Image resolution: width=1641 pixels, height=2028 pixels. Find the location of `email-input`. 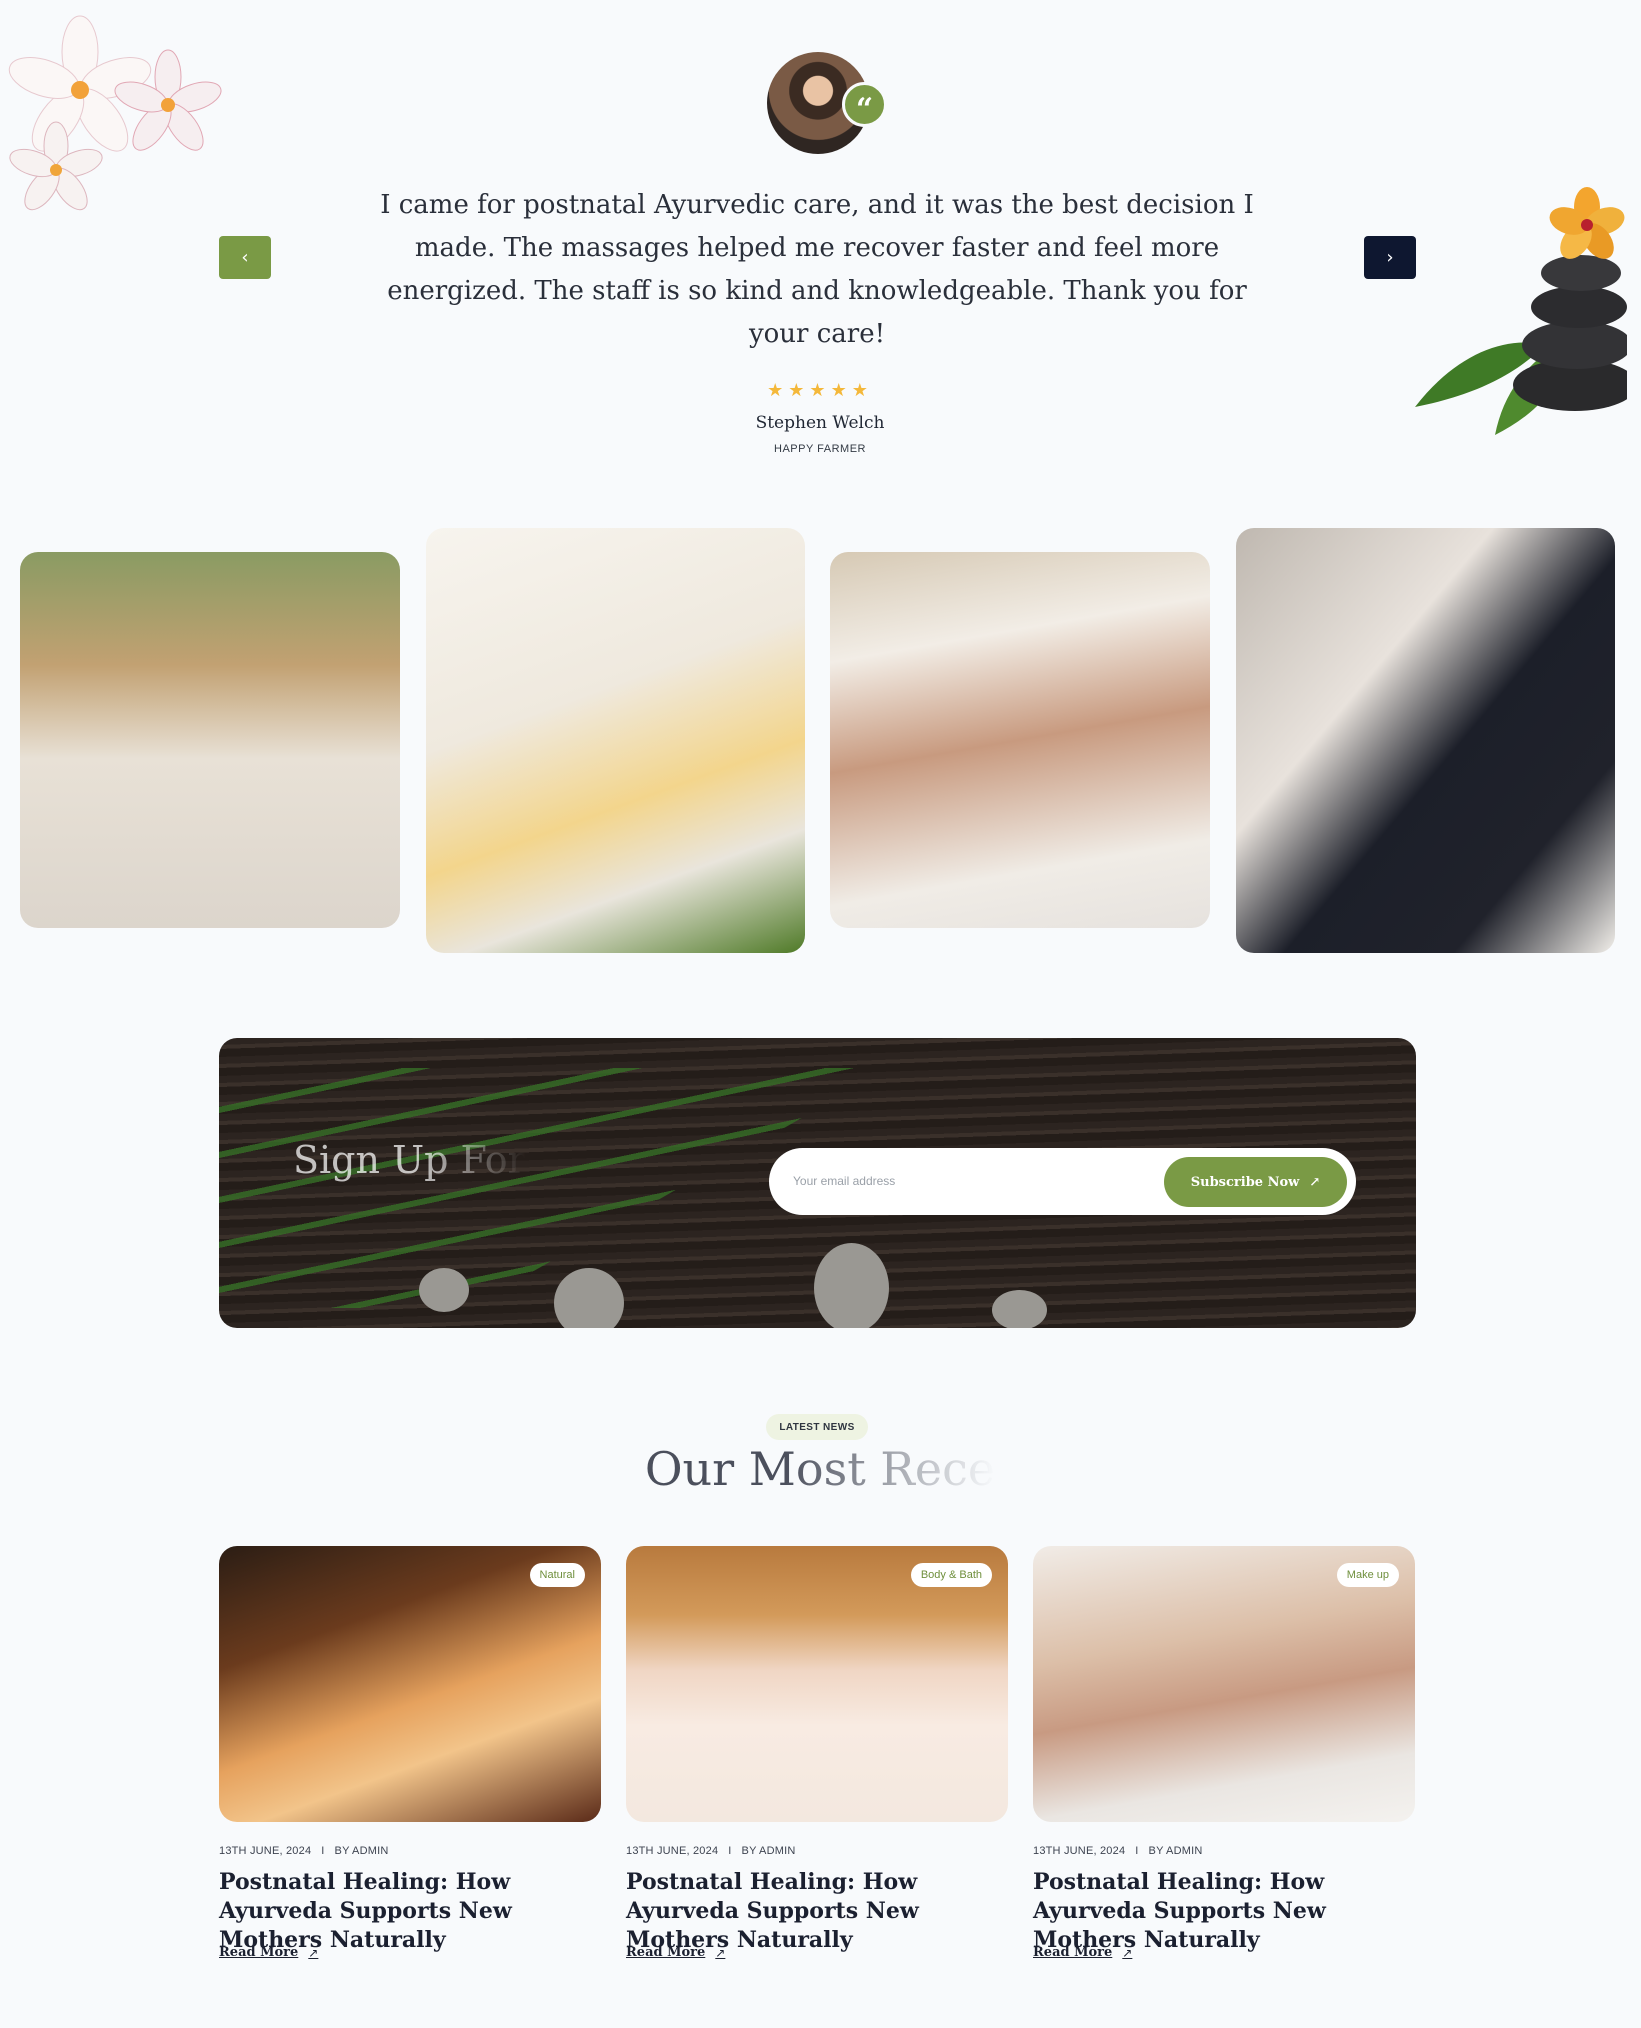

email-input is located at coordinates (963, 1181).